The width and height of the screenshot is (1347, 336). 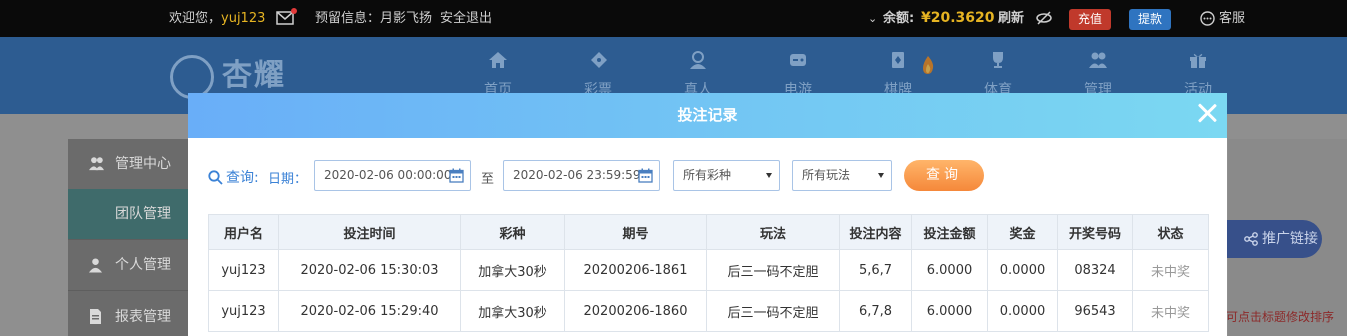 I want to click on report-icon, so click(x=95, y=316).